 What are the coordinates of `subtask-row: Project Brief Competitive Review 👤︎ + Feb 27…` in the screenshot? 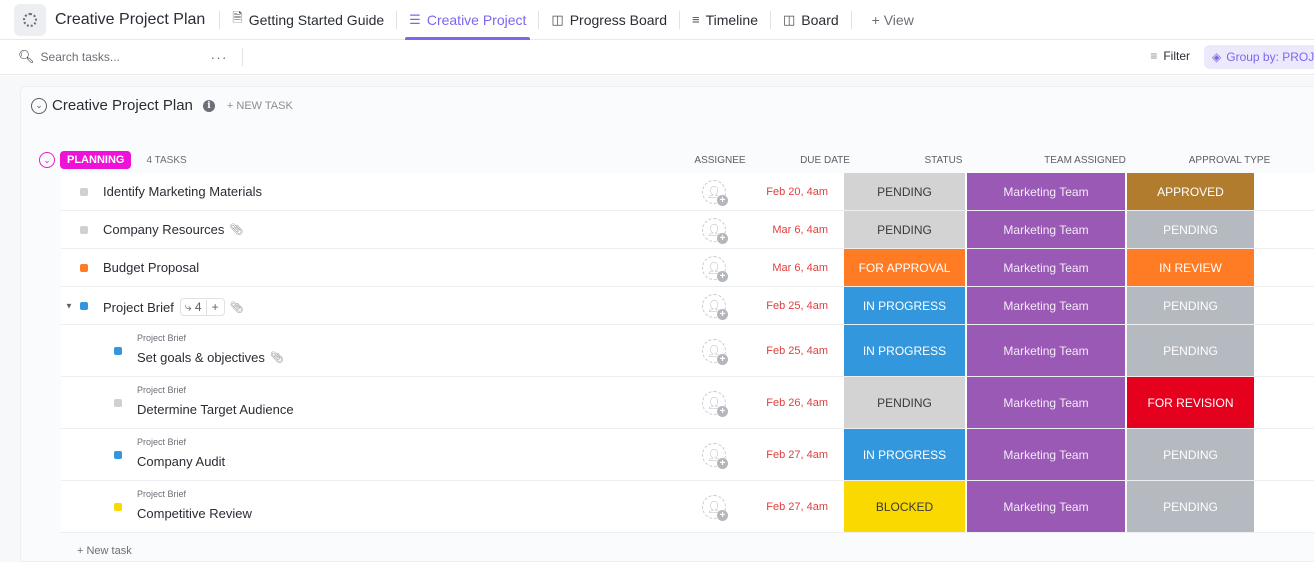 It's located at (687, 507).